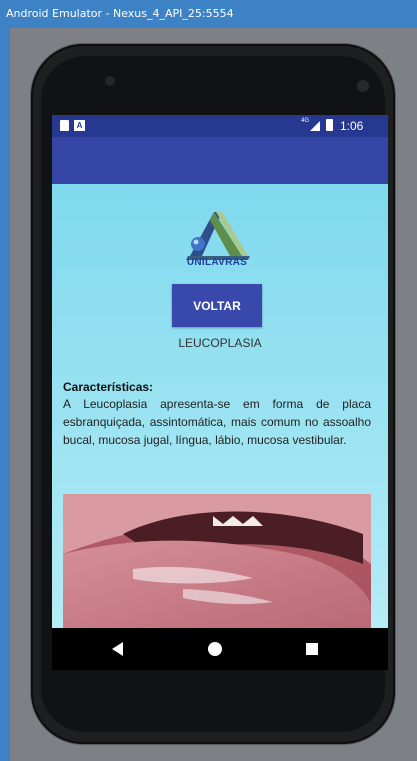 The image size is (417, 761). I want to click on logo-text: UNILAVRAS, so click(217, 262).